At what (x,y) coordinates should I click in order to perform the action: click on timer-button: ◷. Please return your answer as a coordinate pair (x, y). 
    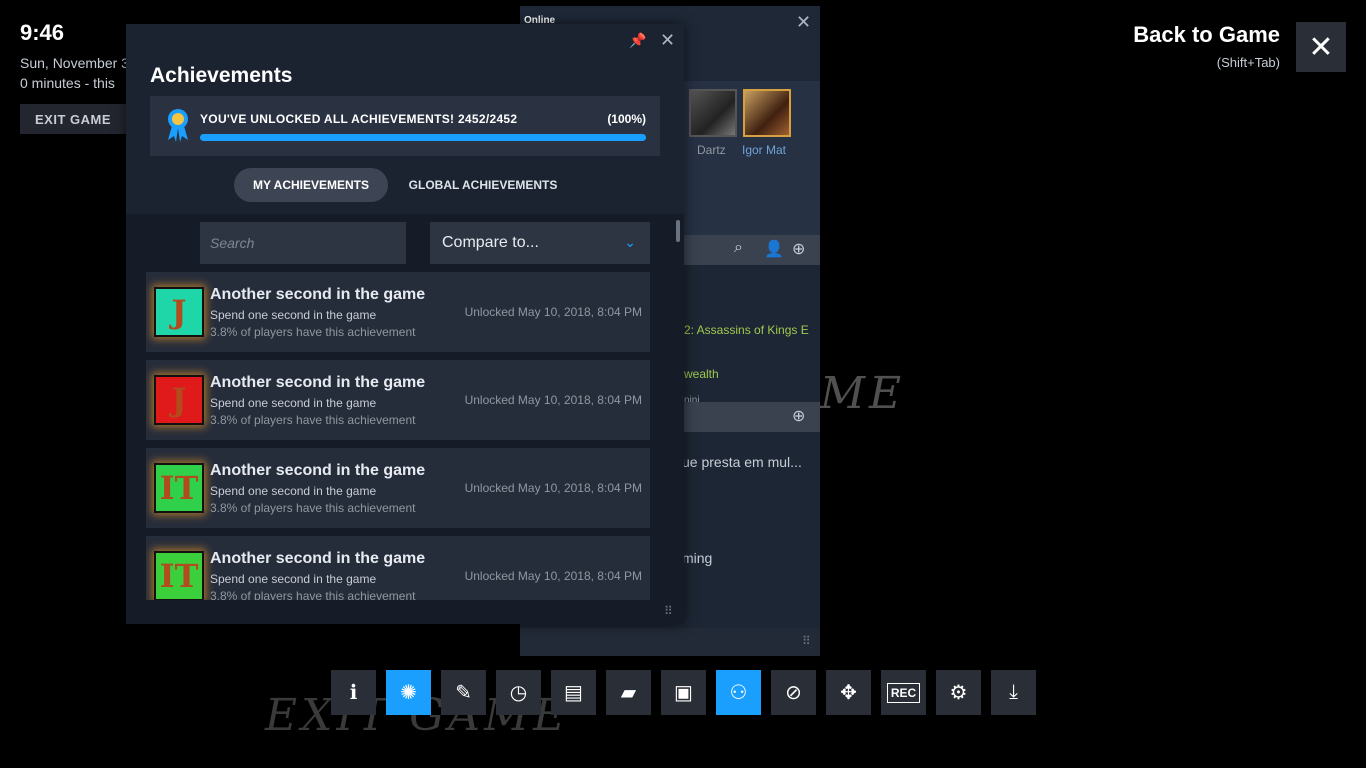
    Looking at the image, I should click on (518, 692).